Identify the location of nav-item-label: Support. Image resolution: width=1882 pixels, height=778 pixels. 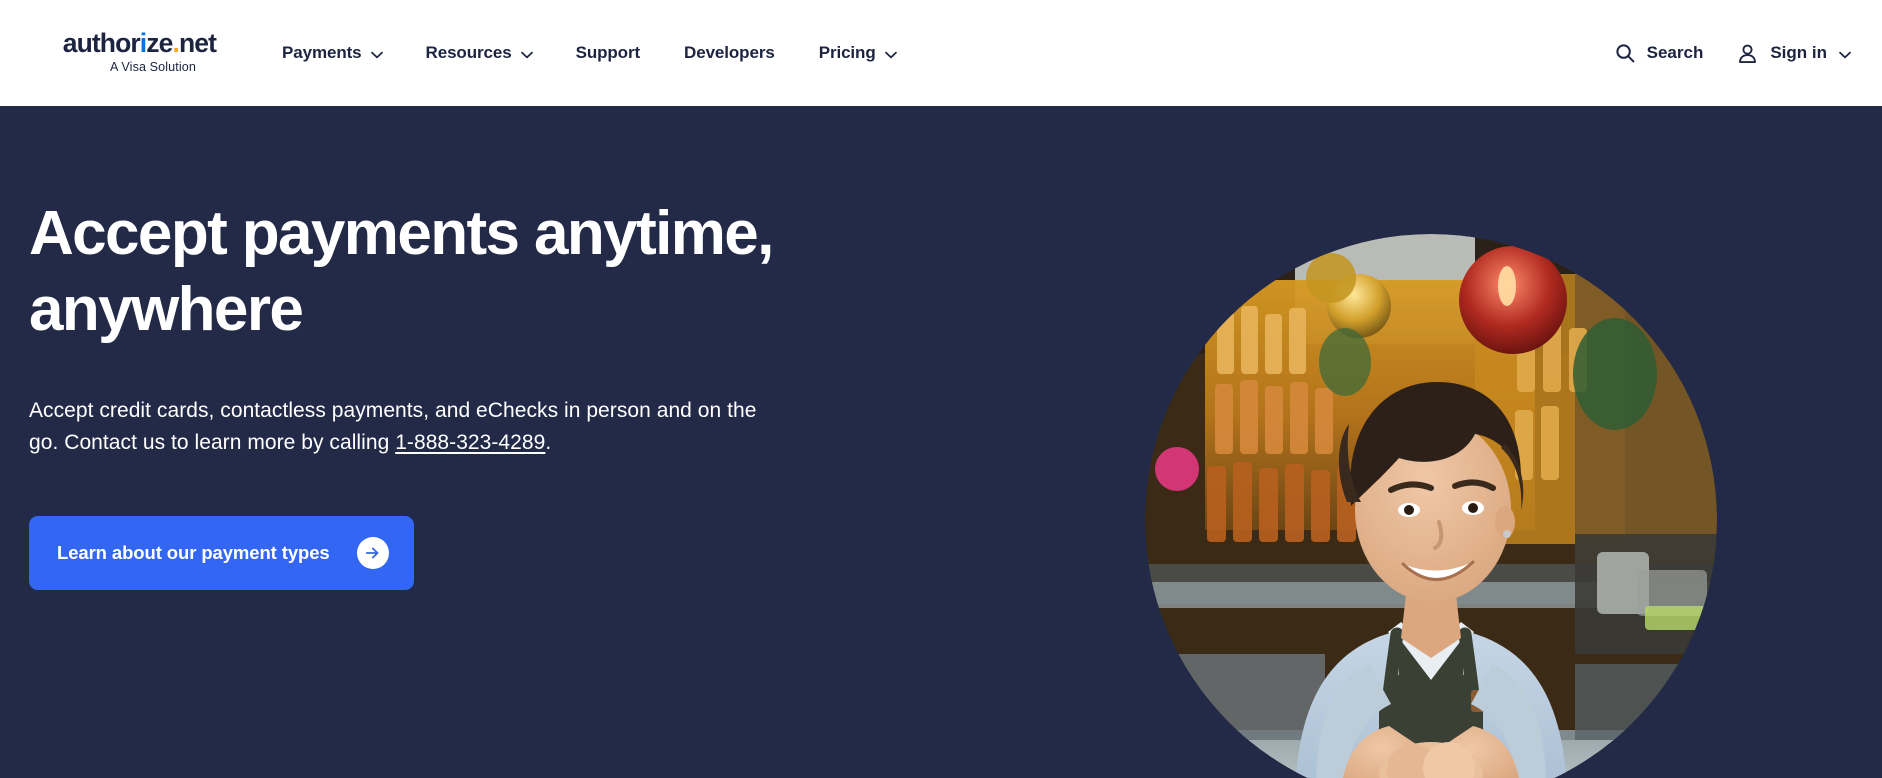
(608, 52).